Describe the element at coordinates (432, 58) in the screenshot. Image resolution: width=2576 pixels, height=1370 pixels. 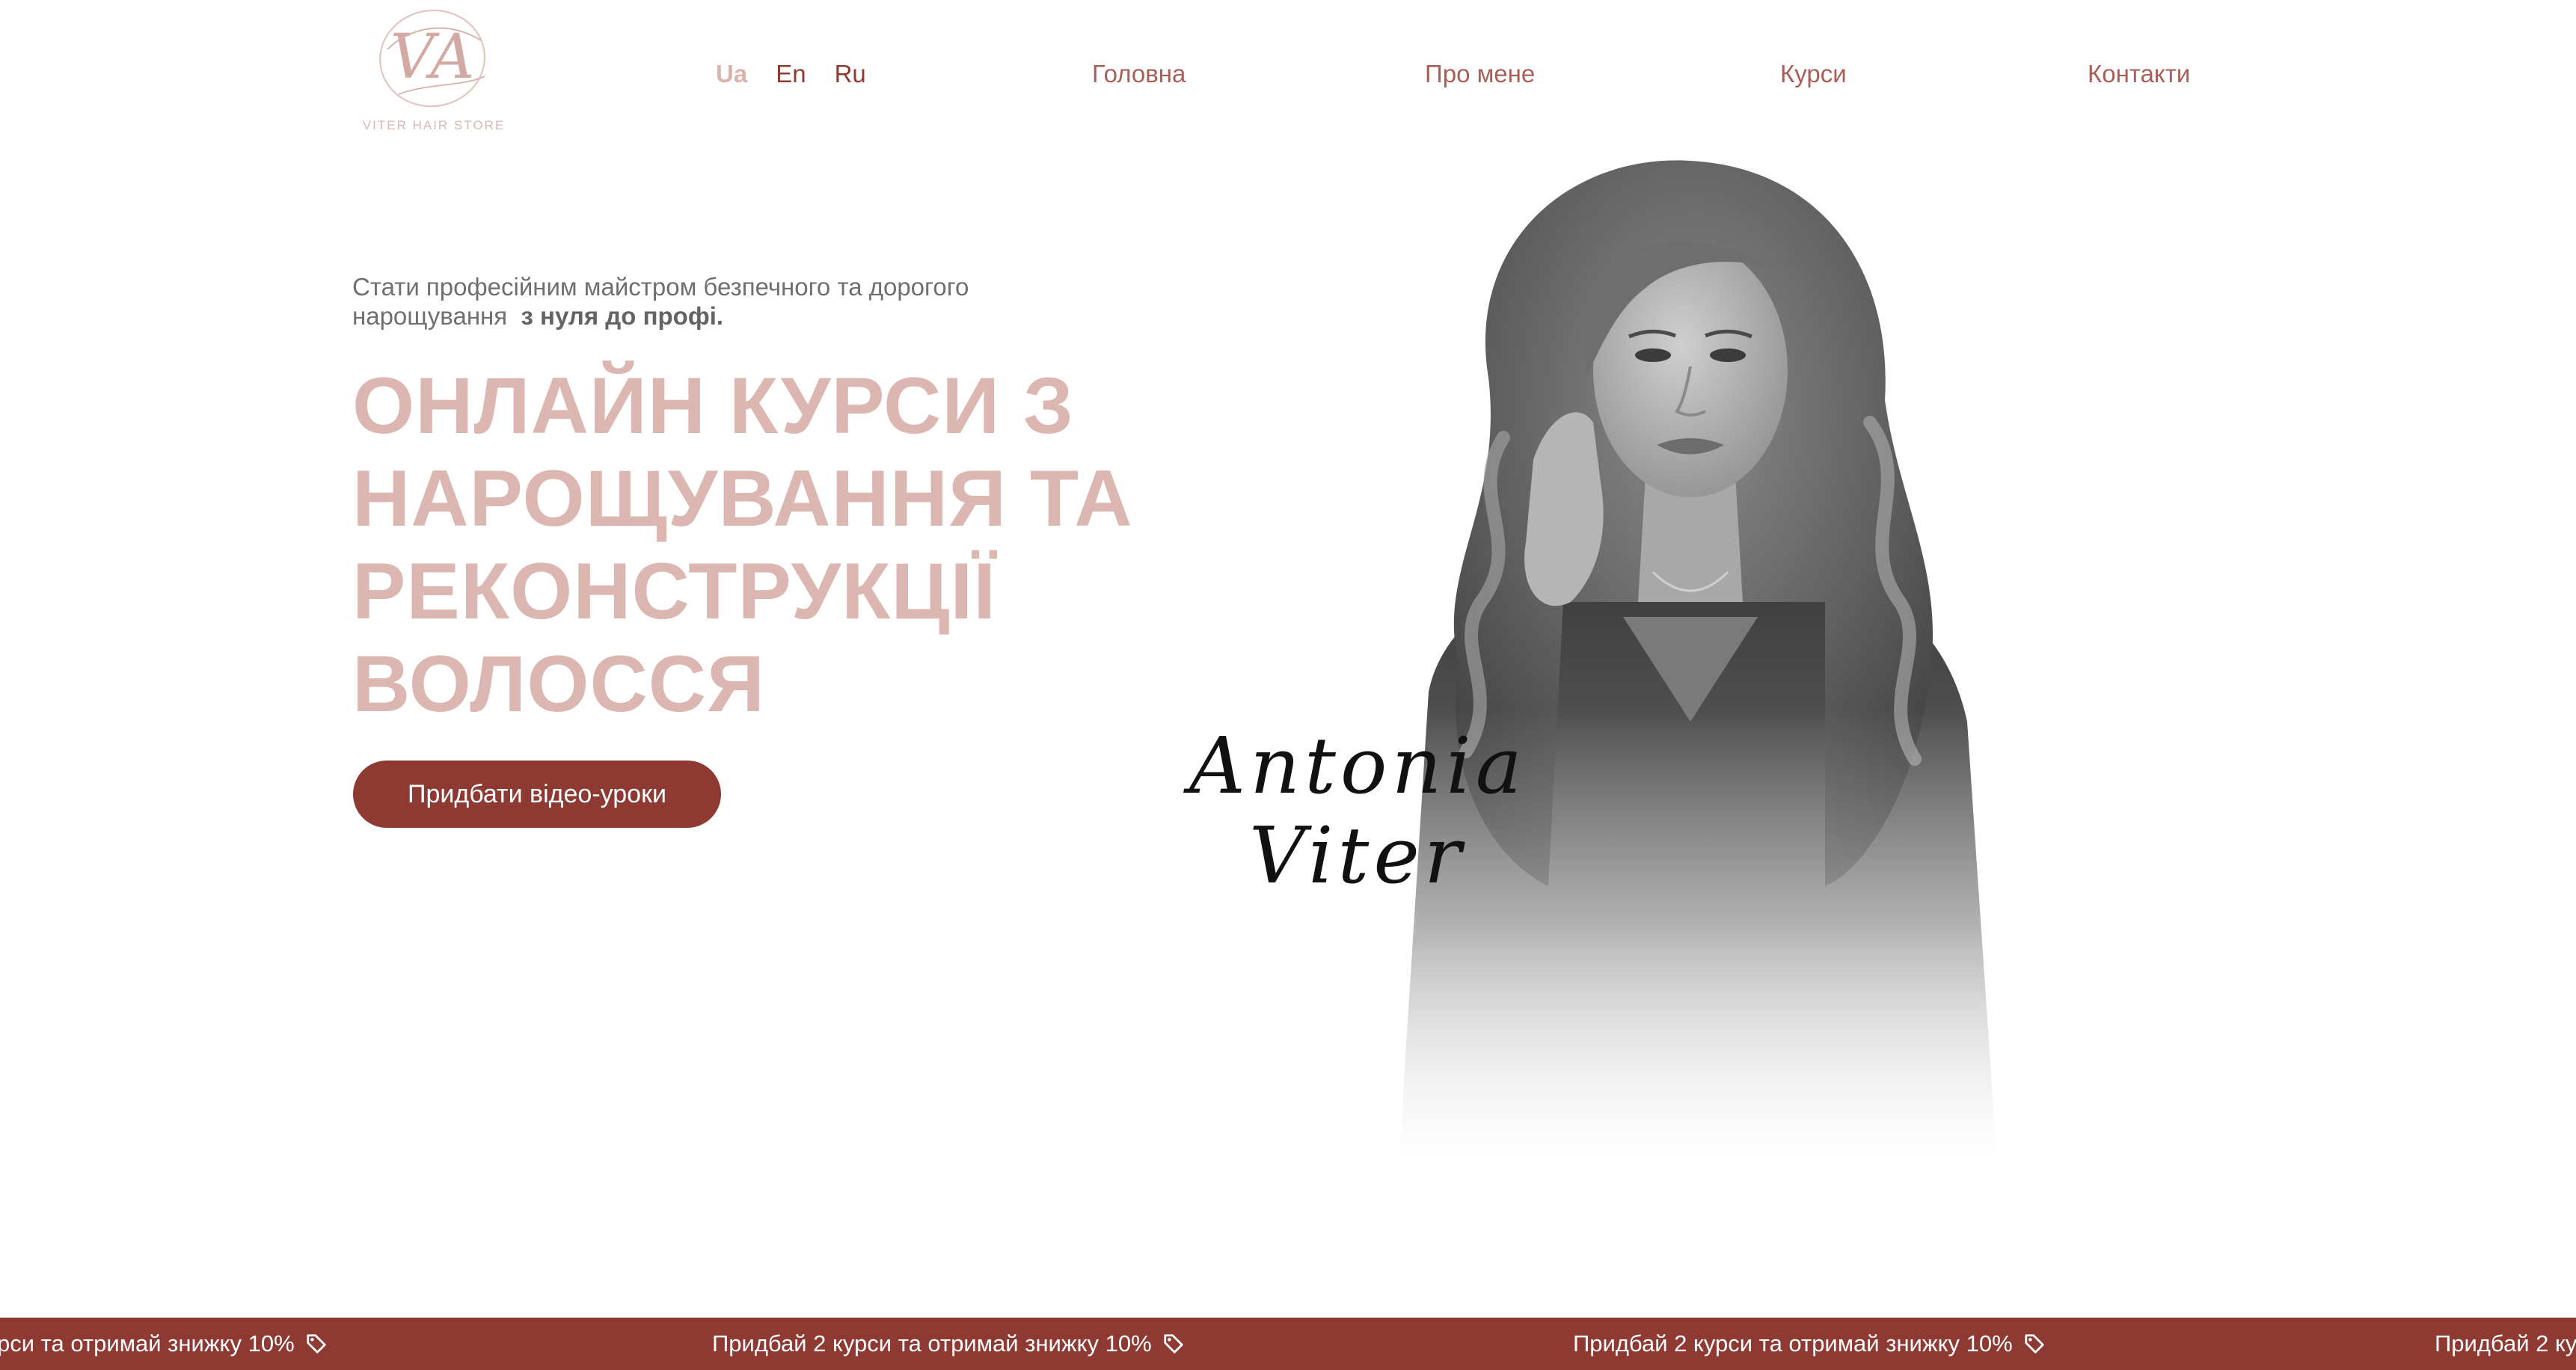
I see `logo-monogram-icon: VA` at that location.